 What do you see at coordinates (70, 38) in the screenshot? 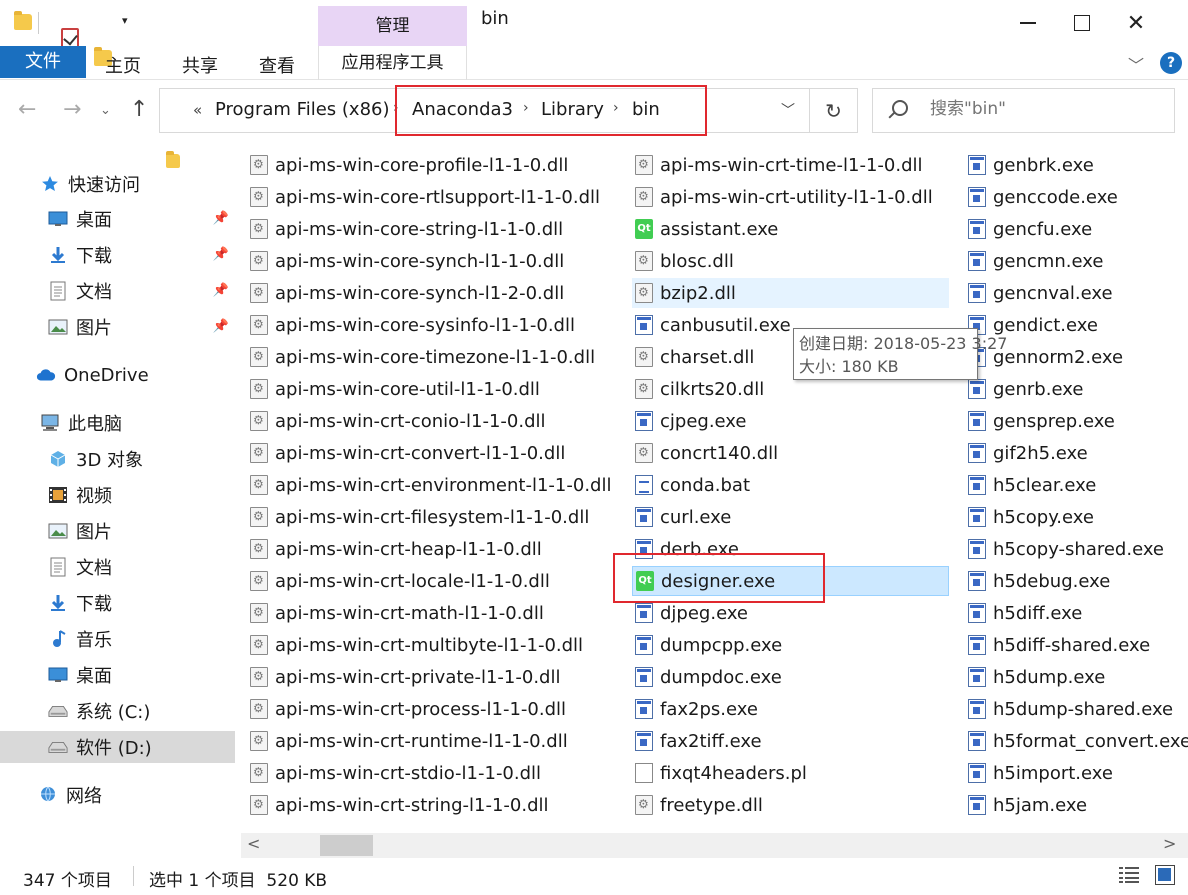
I see `properties-icon` at bounding box center [70, 38].